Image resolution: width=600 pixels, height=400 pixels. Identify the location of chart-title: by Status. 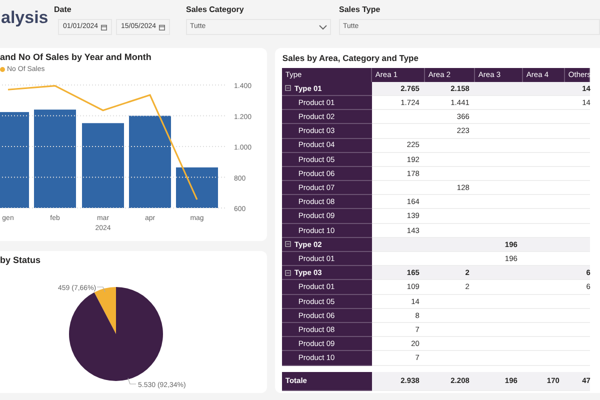
(21, 260).